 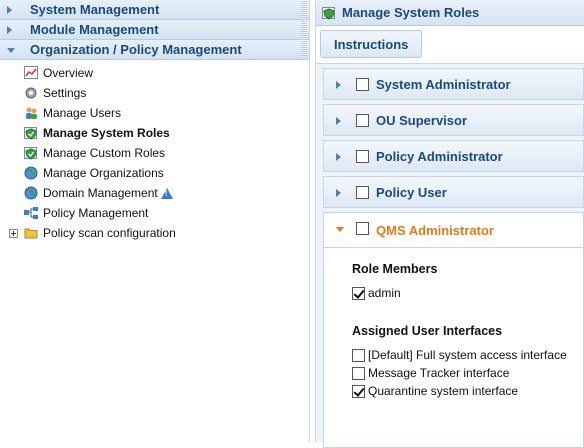 I want to click on member-checkbox, so click(x=358, y=293).